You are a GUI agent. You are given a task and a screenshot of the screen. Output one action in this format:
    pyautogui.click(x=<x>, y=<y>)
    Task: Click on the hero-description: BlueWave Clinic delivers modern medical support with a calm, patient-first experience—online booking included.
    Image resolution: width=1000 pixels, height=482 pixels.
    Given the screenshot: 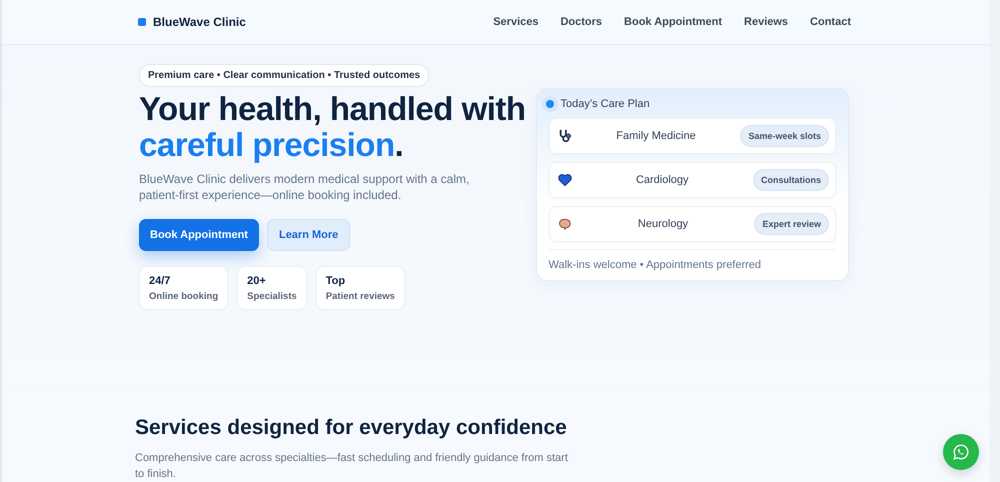 What is the action you would take?
    pyautogui.click(x=304, y=187)
    